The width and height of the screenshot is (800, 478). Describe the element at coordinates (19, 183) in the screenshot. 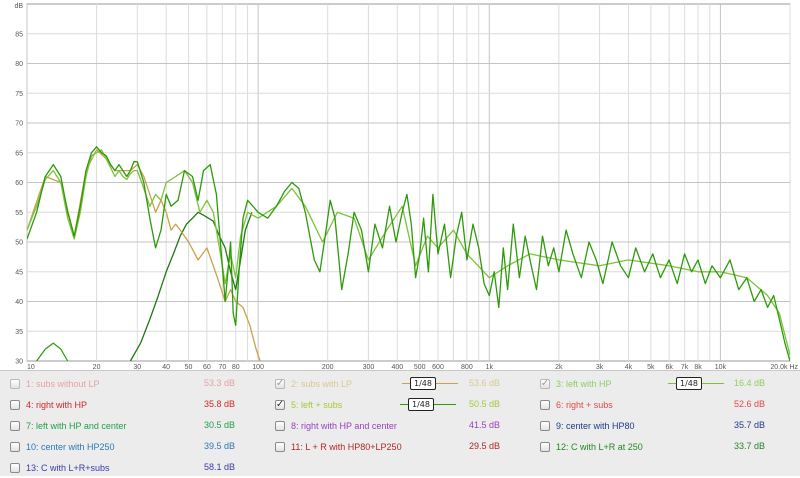

I see `y-tick-label: 60` at that location.